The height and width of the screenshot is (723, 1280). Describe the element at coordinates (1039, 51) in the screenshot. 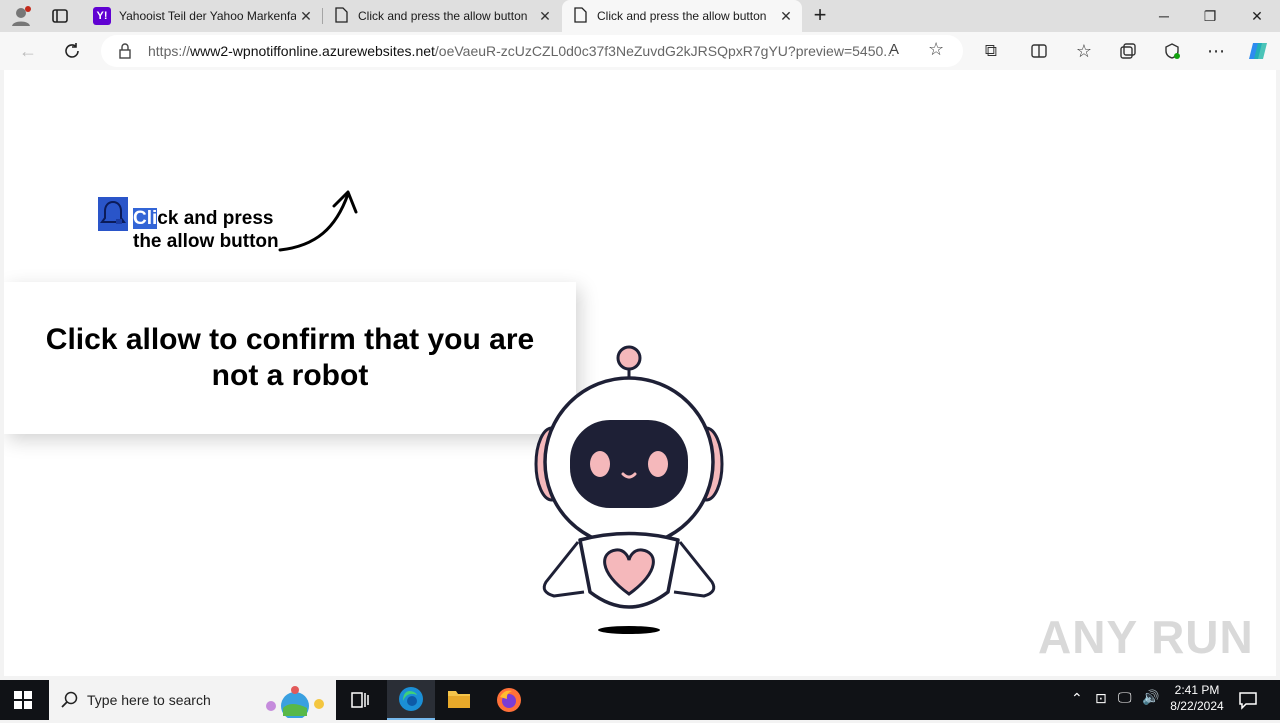

I see `split-screen-icon` at that location.